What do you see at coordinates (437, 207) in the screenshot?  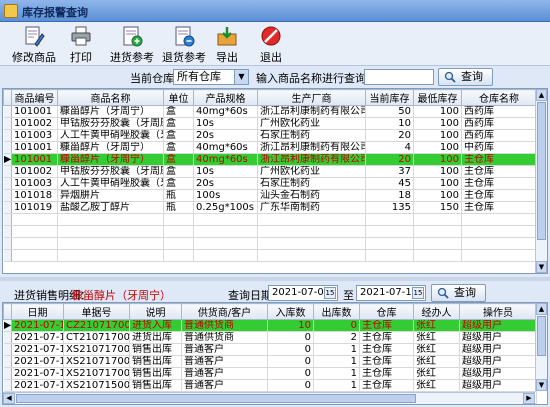 I see `table-cell: 150` at bounding box center [437, 207].